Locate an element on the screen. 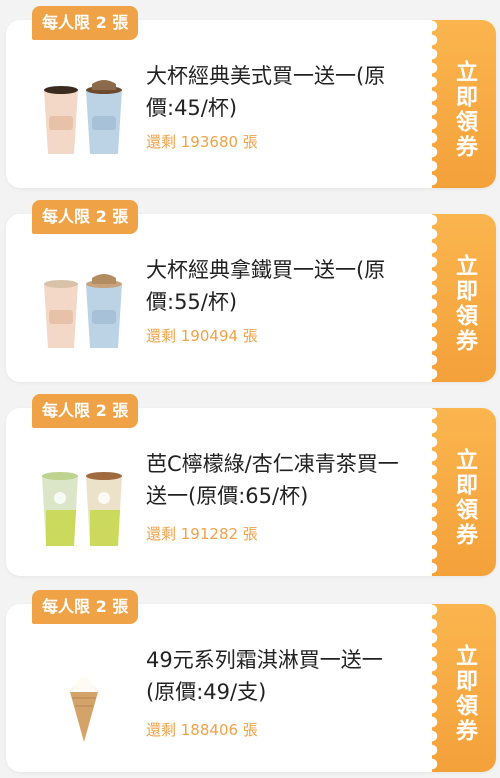 The width and height of the screenshot is (500, 778). remaining-count: 還剩 190494 張 is located at coordinates (202, 336).